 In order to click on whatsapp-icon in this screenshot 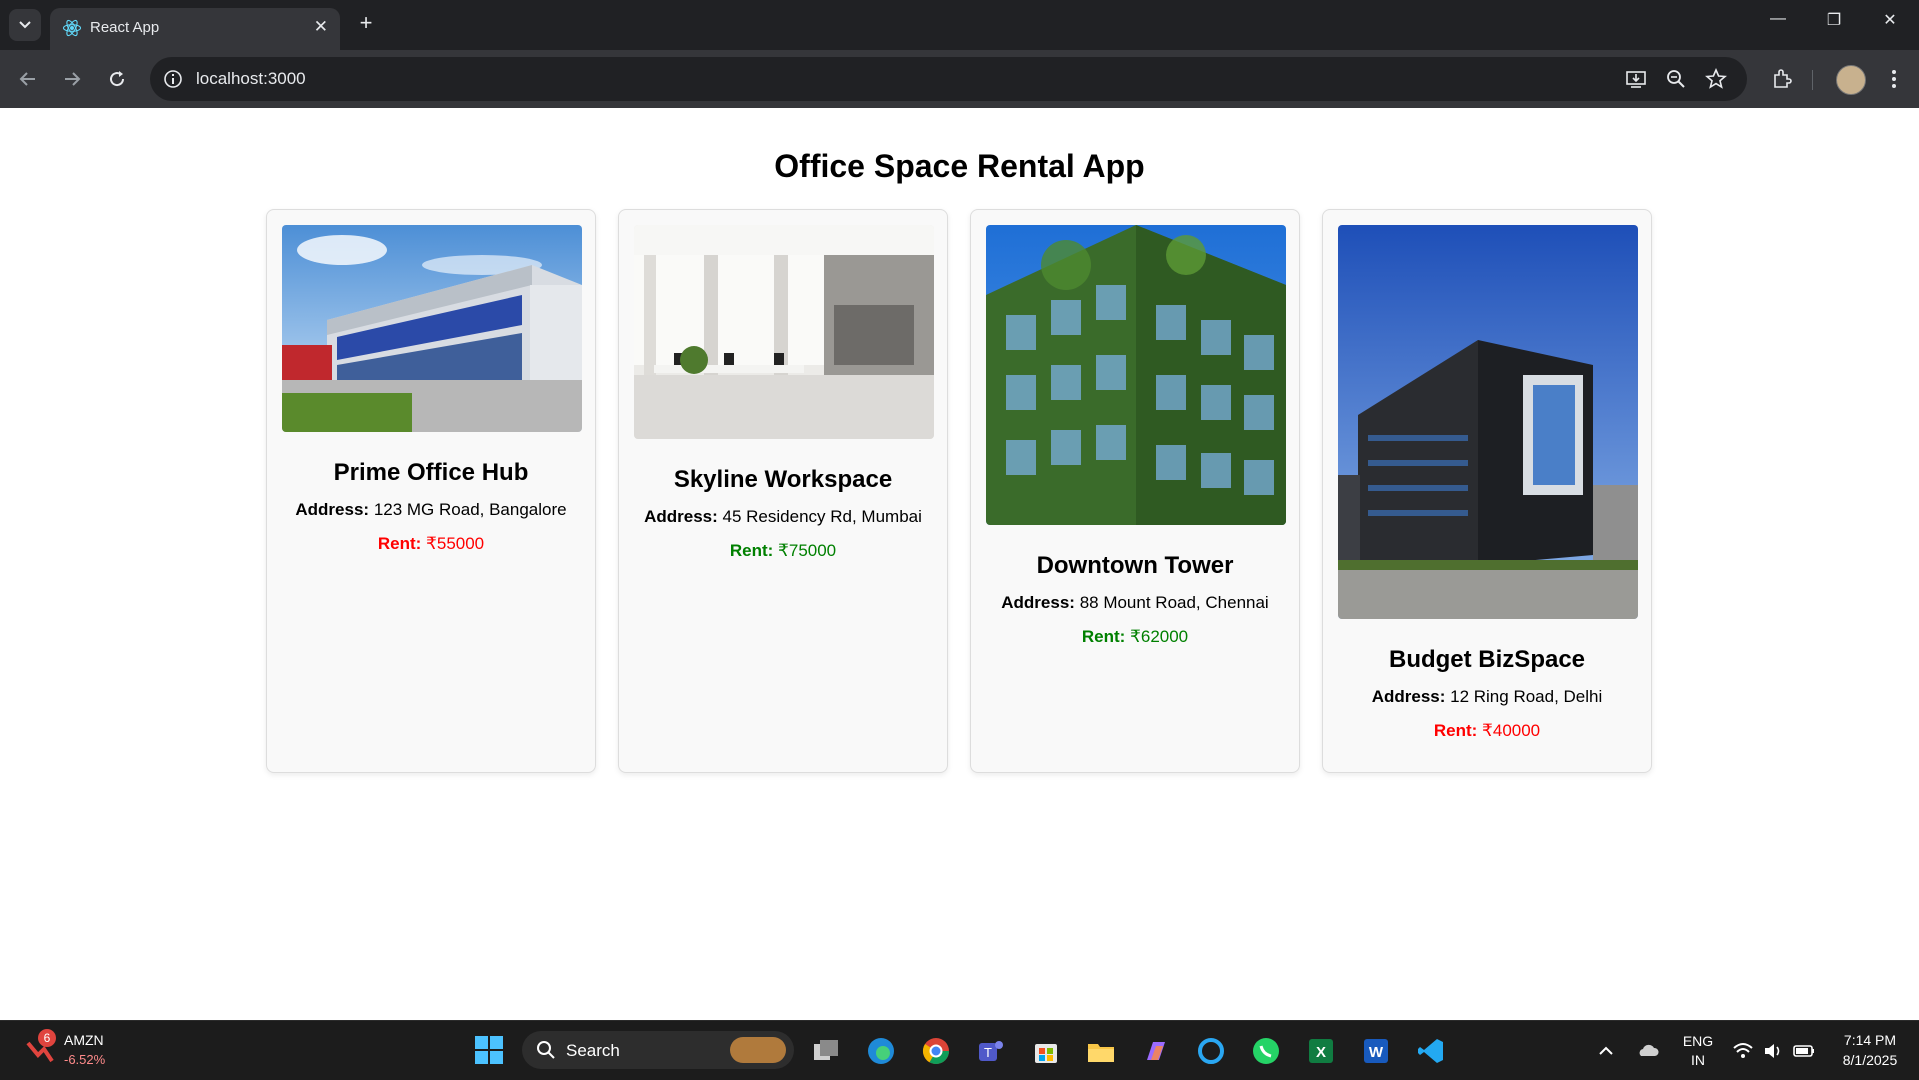, I will do `click(1266, 1051)`.